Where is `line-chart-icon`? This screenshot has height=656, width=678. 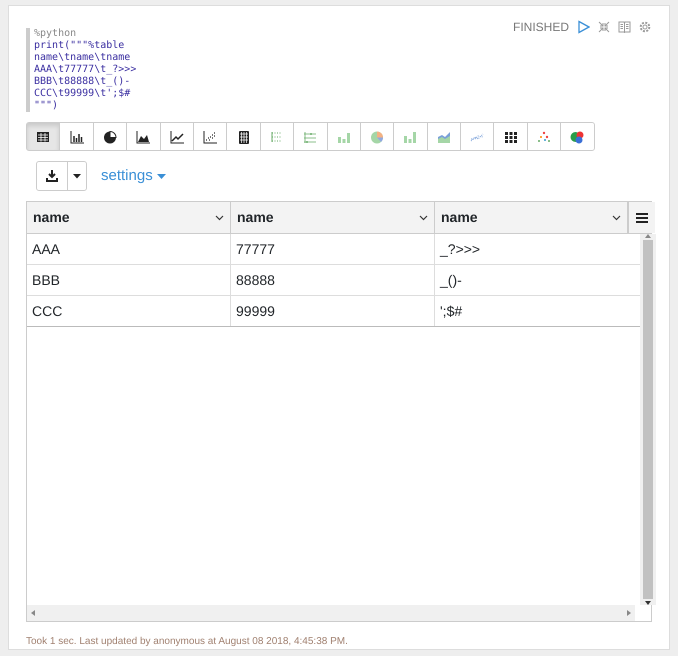 line-chart-icon is located at coordinates (176, 136).